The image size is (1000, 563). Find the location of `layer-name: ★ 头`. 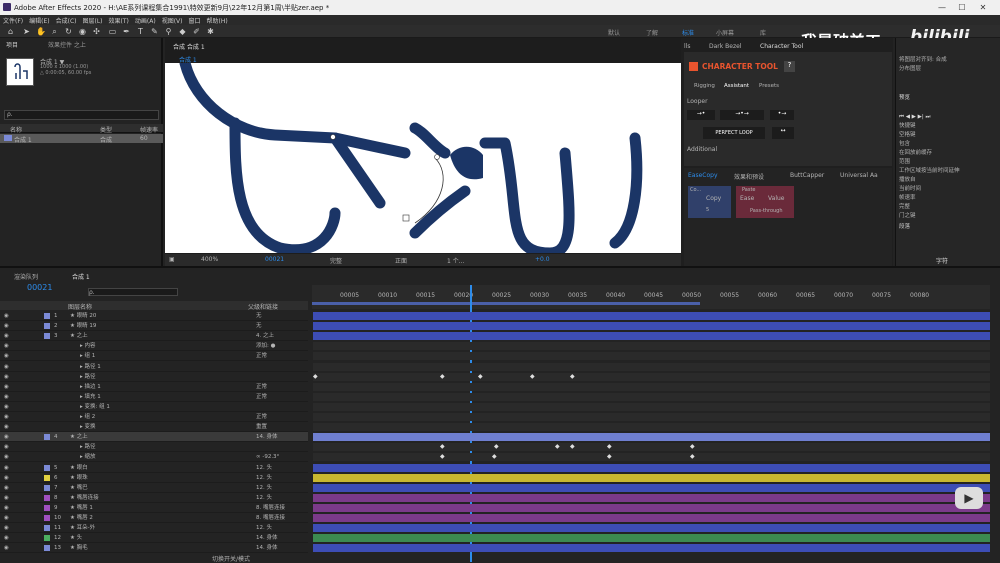

layer-name: ★ 头 is located at coordinates (76, 538).